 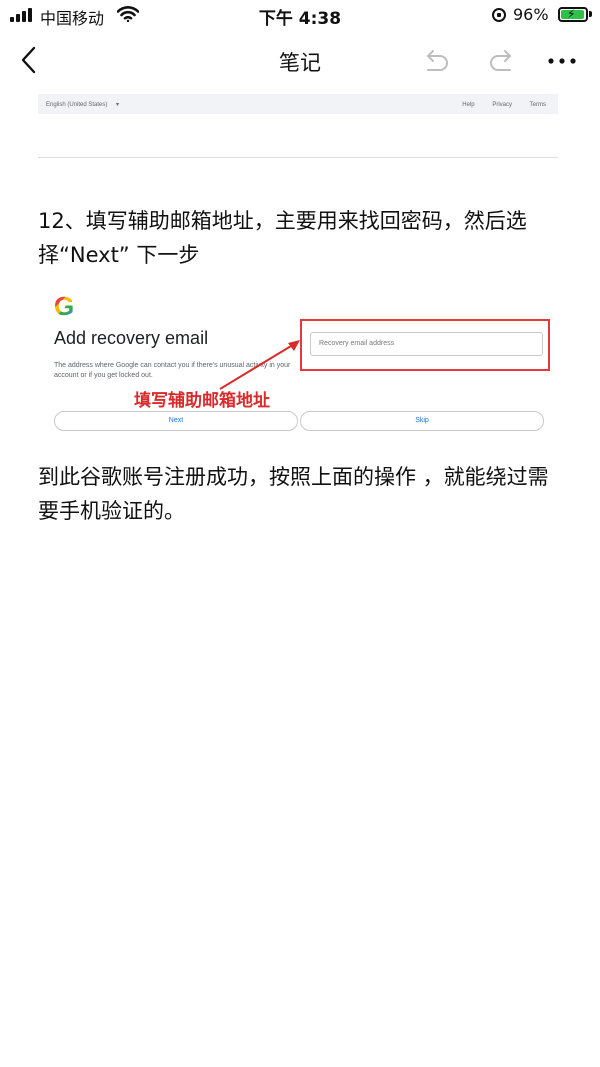 I want to click on google-logo-letter: G, so click(x=64, y=306).